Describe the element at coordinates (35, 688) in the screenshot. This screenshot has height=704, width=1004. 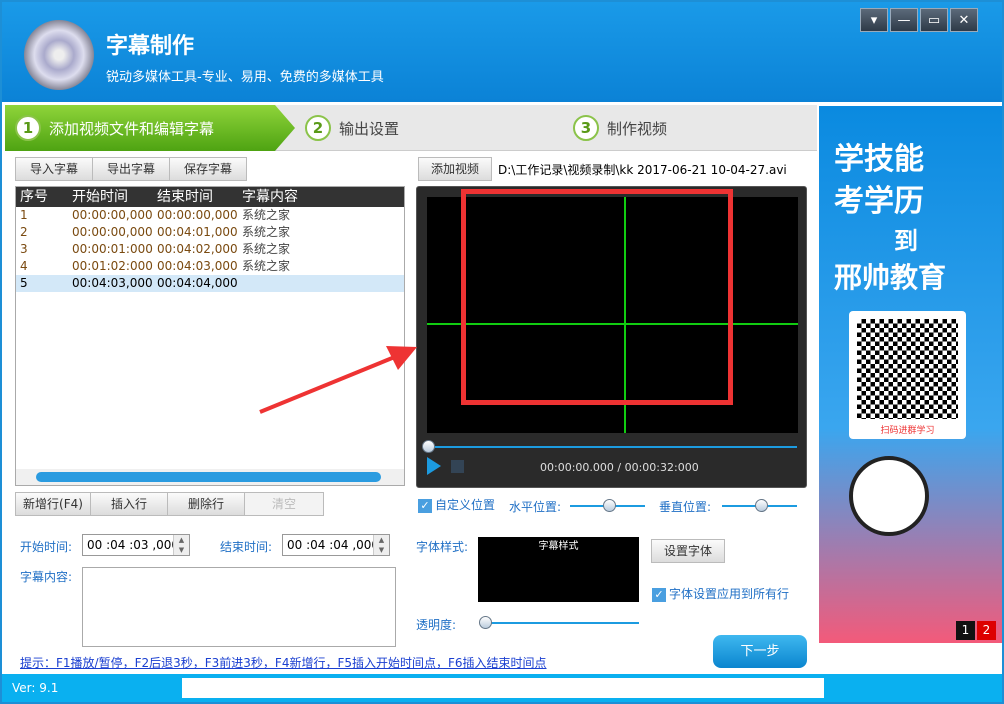
I see `version-label: Ver: 9.1` at that location.